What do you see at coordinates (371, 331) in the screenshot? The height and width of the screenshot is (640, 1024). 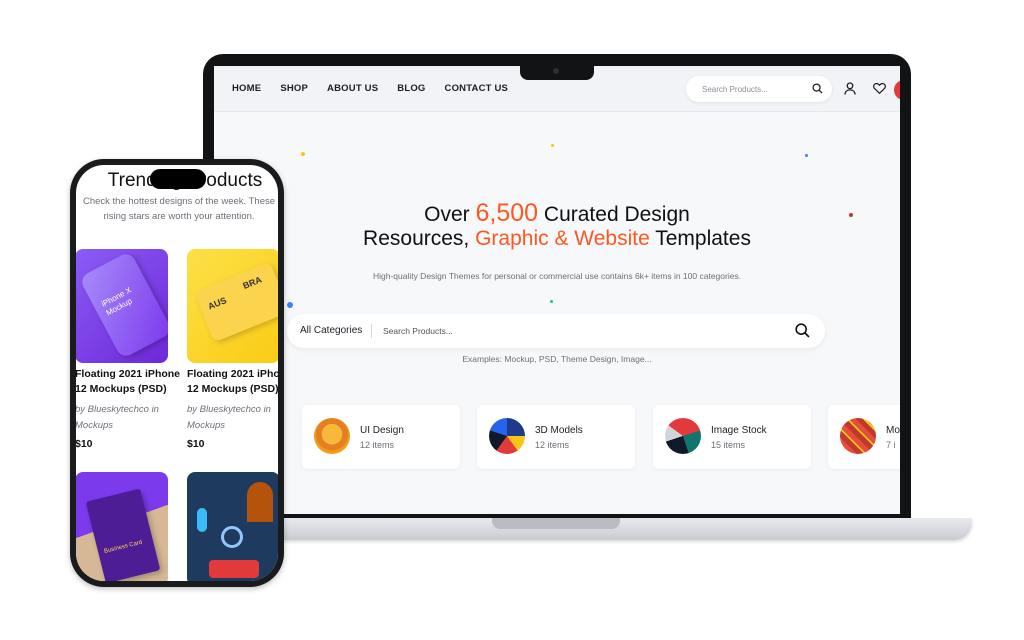 I see `divider` at bounding box center [371, 331].